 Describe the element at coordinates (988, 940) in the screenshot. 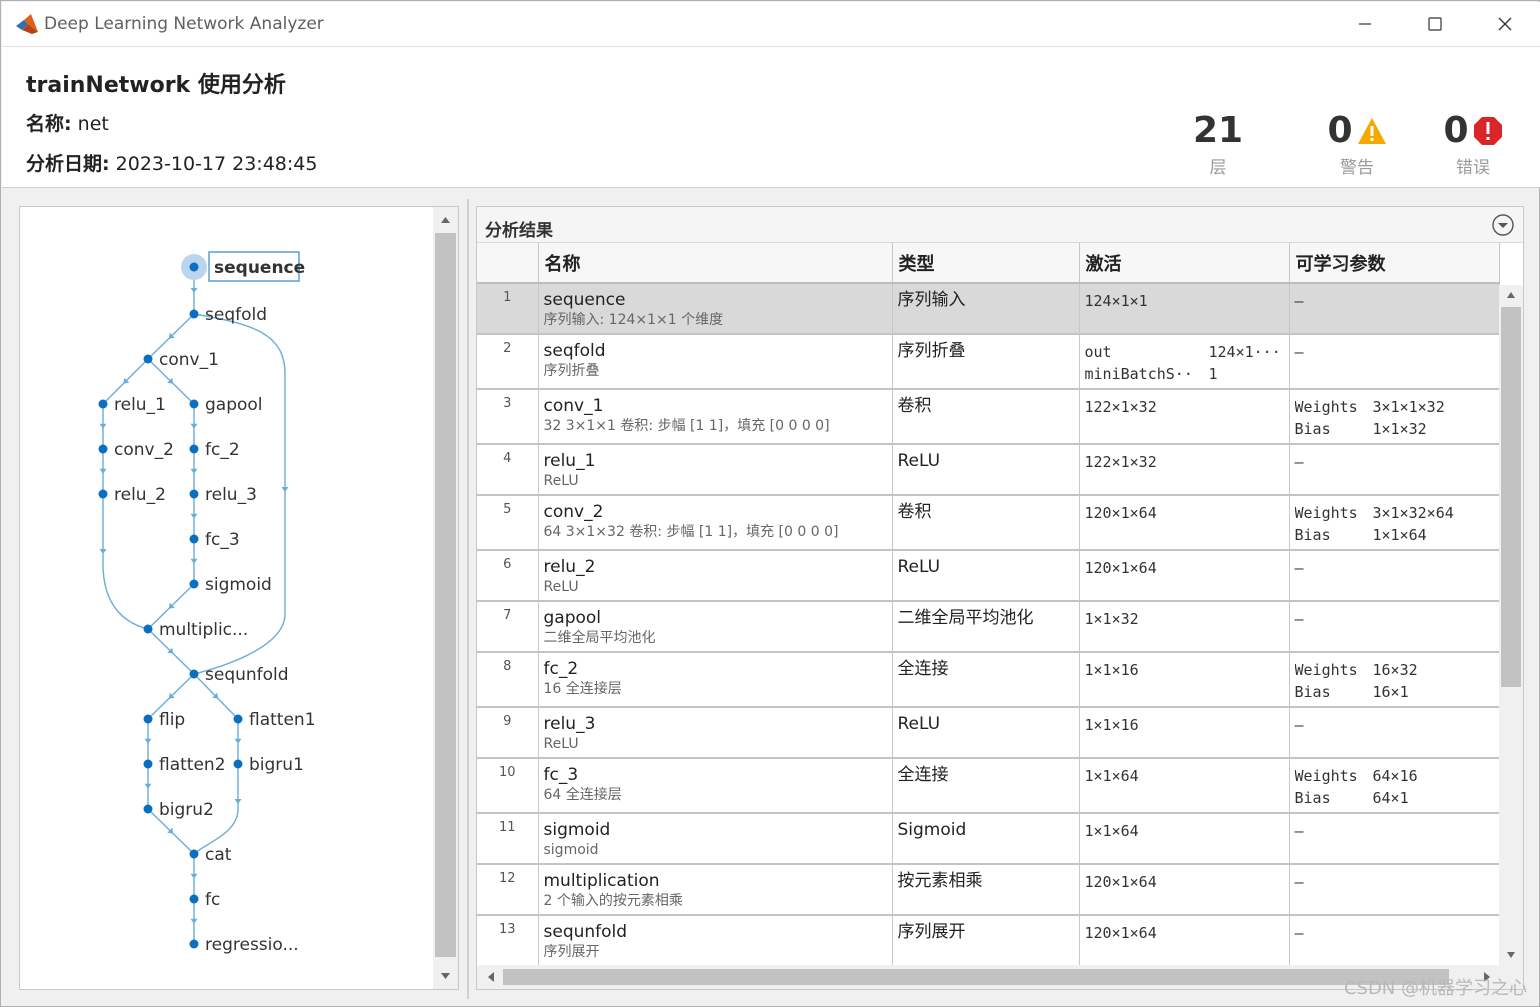

I see `table-row: 13 sequnfold 序列展开 序列展开 120×1×64–` at that location.